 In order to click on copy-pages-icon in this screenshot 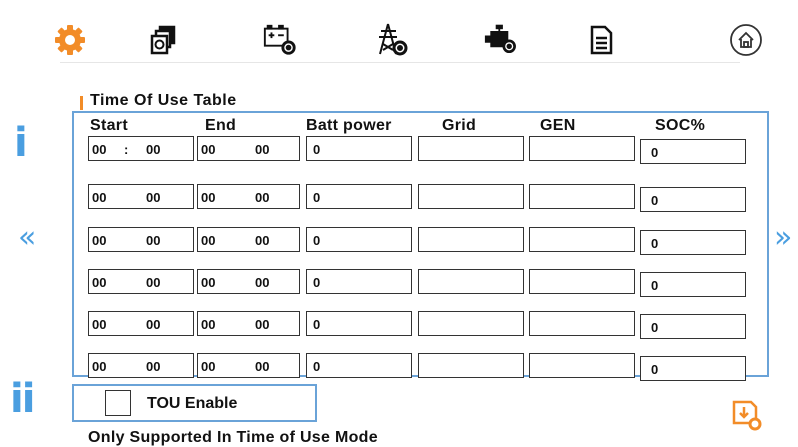, I will do `click(163, 40)`.